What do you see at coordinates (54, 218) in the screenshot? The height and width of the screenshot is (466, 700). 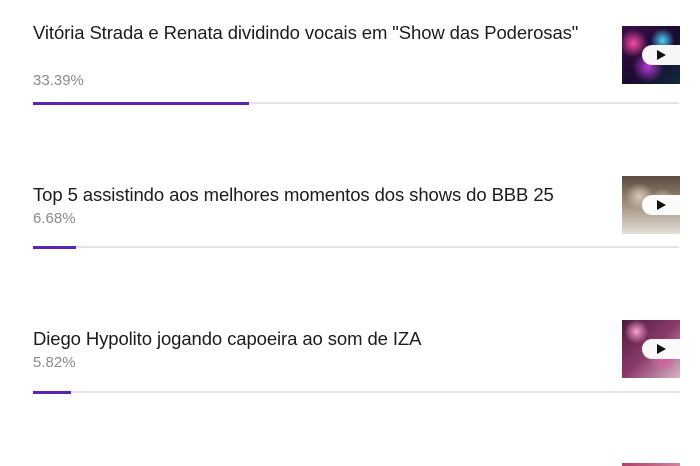 I see `option-percentage: 6.68%` at bounding box center [54, 218].